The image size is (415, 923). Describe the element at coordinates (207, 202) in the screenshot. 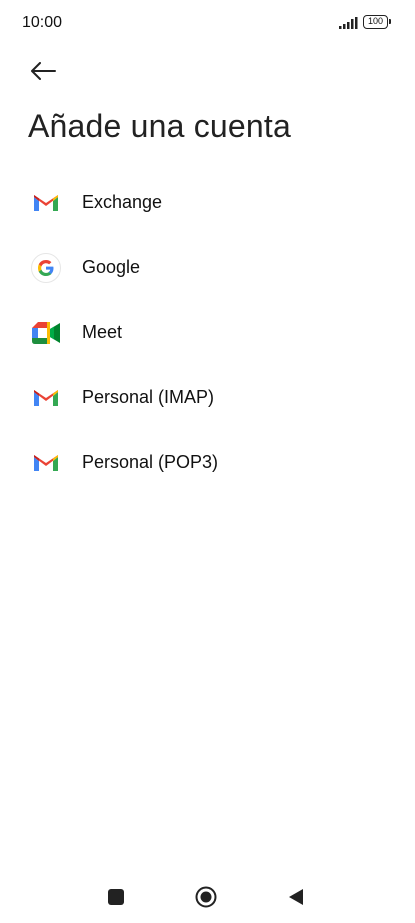

I see `account-item-exchange: Exchange` at that location.